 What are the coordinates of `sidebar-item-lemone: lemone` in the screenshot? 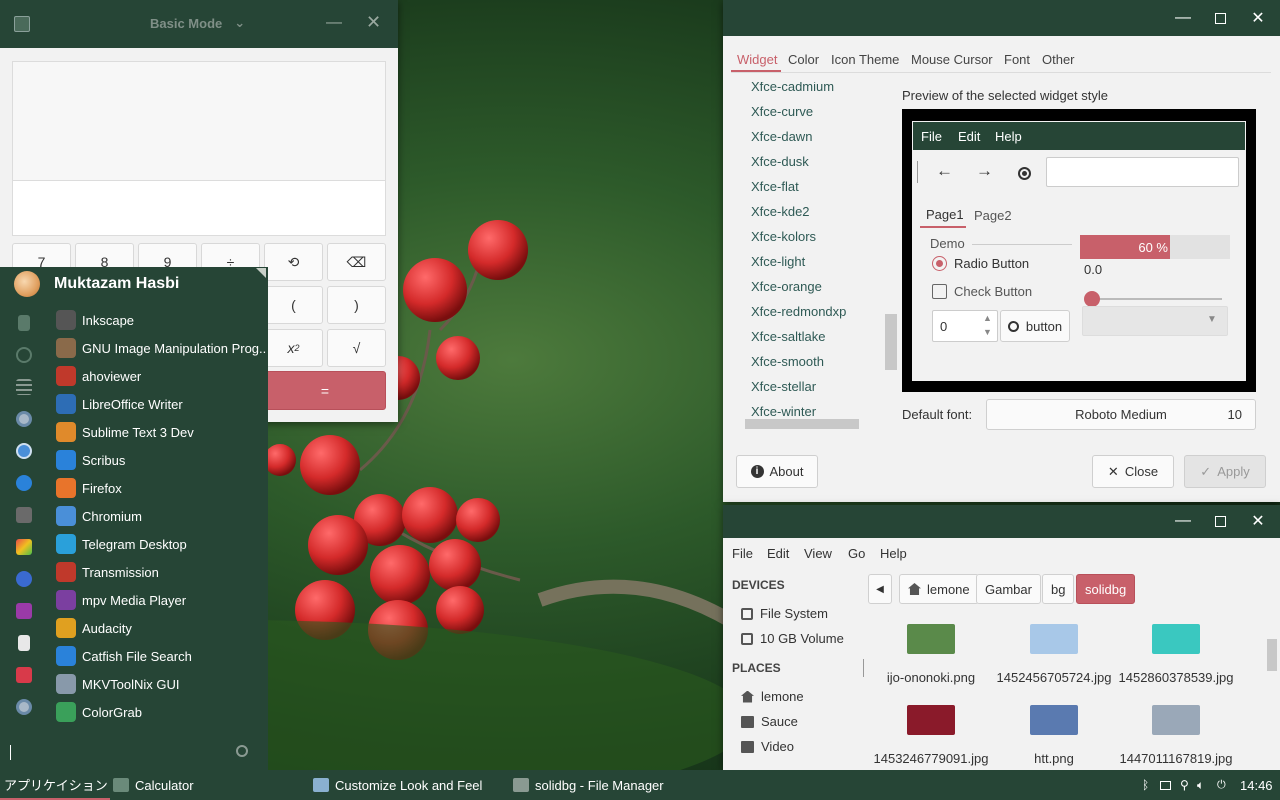 It's located at (772, 696).